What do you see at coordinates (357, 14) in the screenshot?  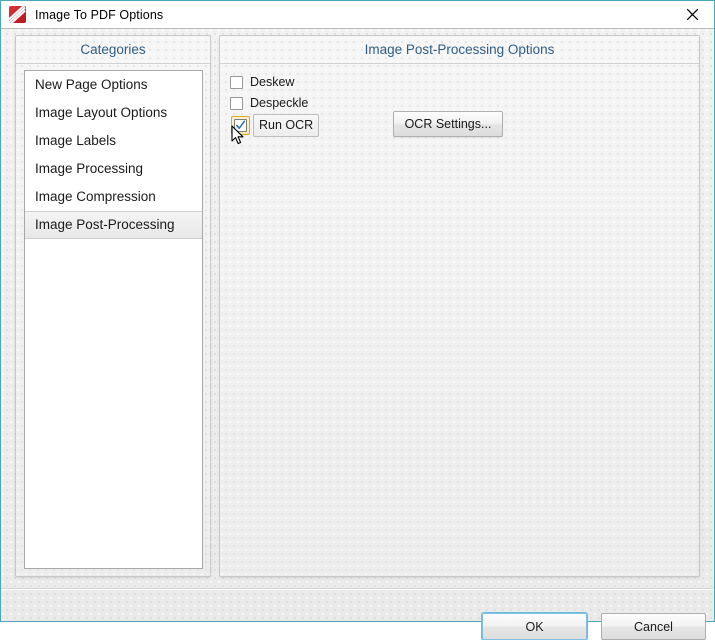 I see `title-bar: Image To PDF Options` at bounding box center [357, 14].